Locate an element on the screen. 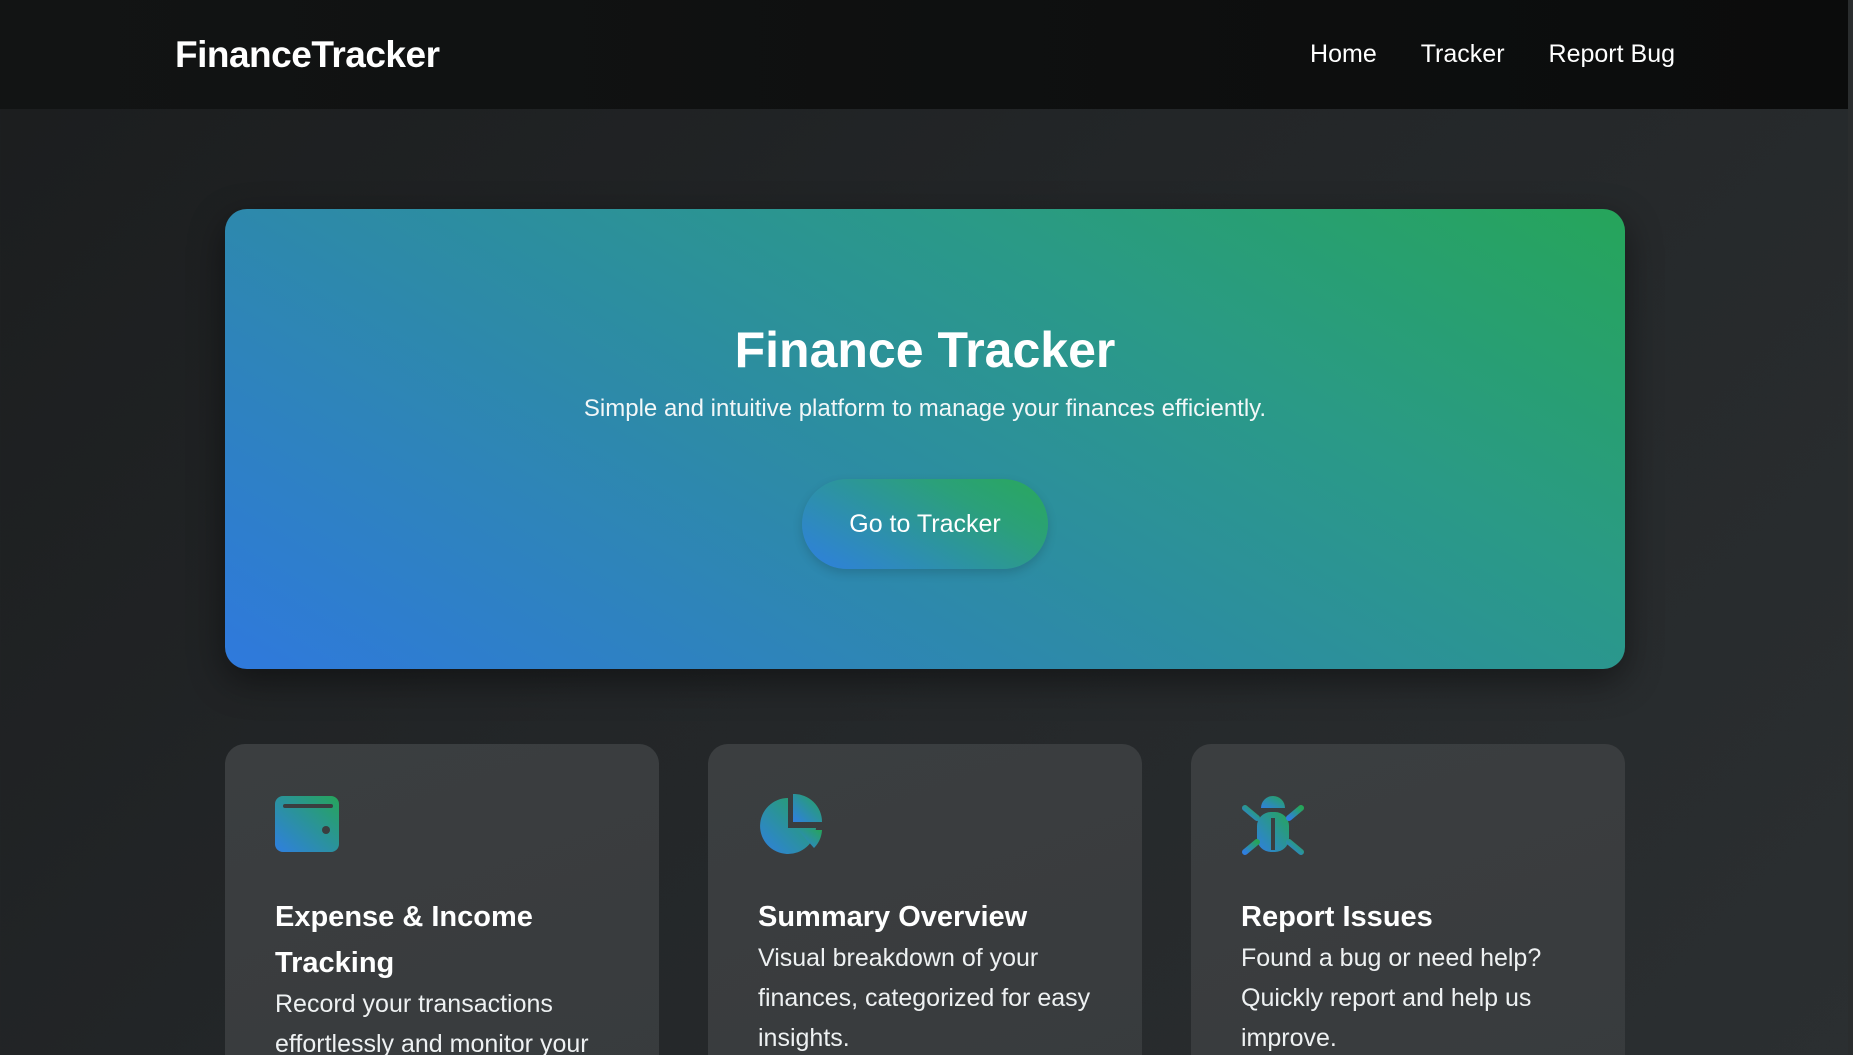  feature-title: Summary Overview is located at coordinates (893, 917).